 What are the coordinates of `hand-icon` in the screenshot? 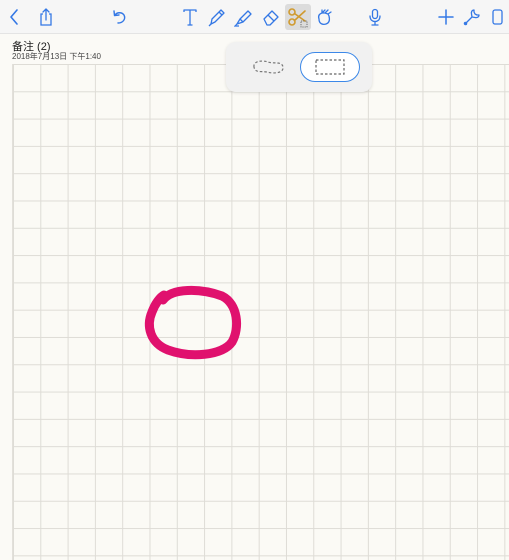 It's located at (324, 17).